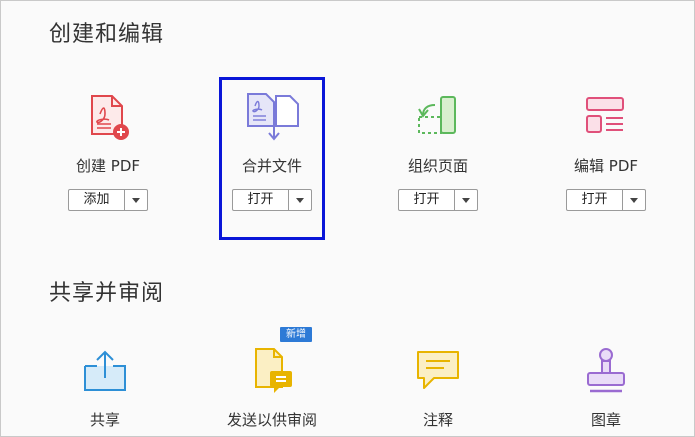 This screenshot has width=695, height=437. I want to click on edit-pdf-icon, so click(606, 117).